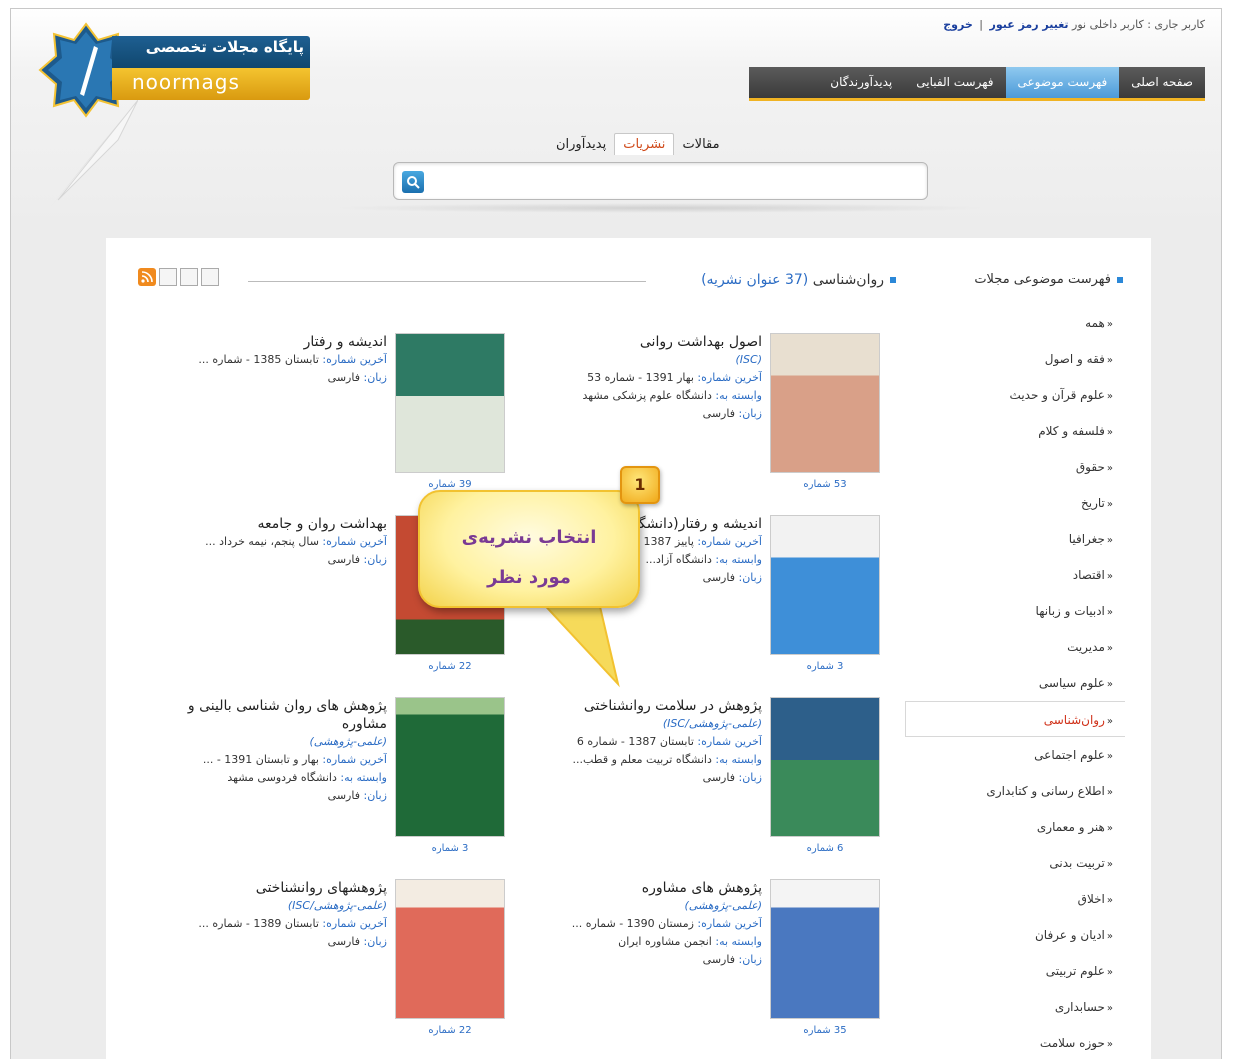 This screenshot has height=1059, width=1233. I want to click on sidebar-item-management: «مدیریت, so click(1015, 647).